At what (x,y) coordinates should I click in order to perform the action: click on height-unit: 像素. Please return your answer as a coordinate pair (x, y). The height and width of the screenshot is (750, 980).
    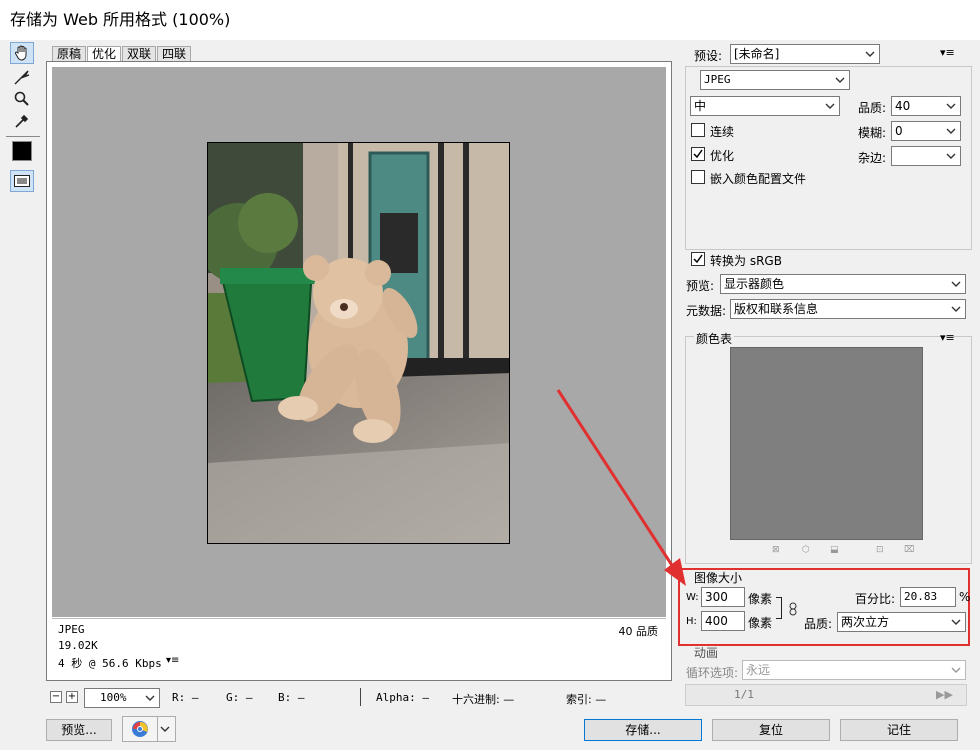
    Looking at the image, I should click on (760, 623).